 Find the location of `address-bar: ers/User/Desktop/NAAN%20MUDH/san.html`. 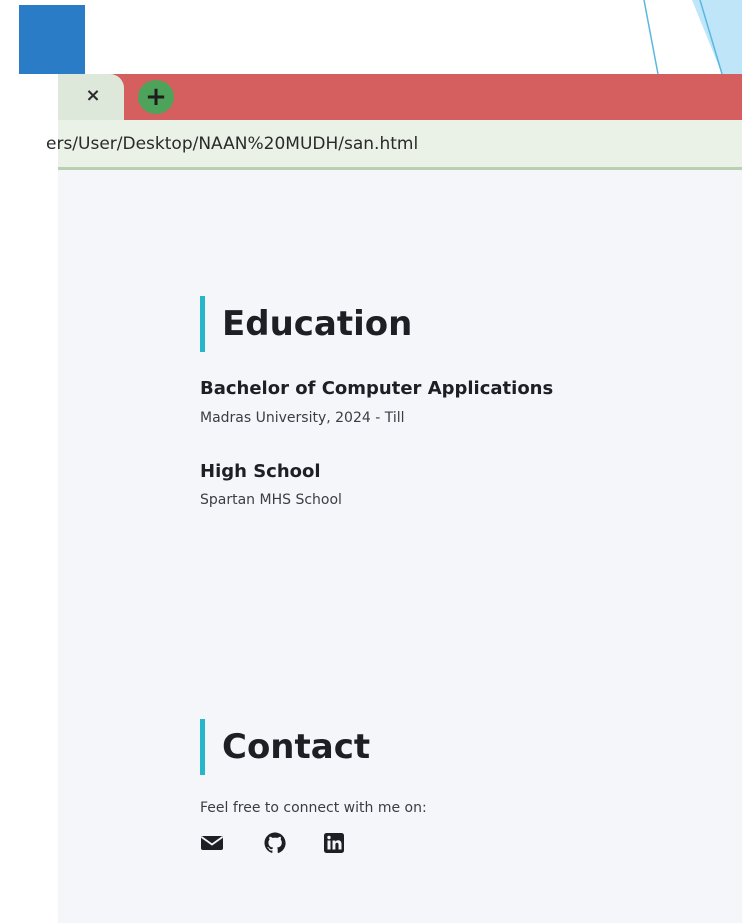

address-bar: ers/User/Desktop/NAAN%20MUDH/san.html is located at coordinates (394, 145).